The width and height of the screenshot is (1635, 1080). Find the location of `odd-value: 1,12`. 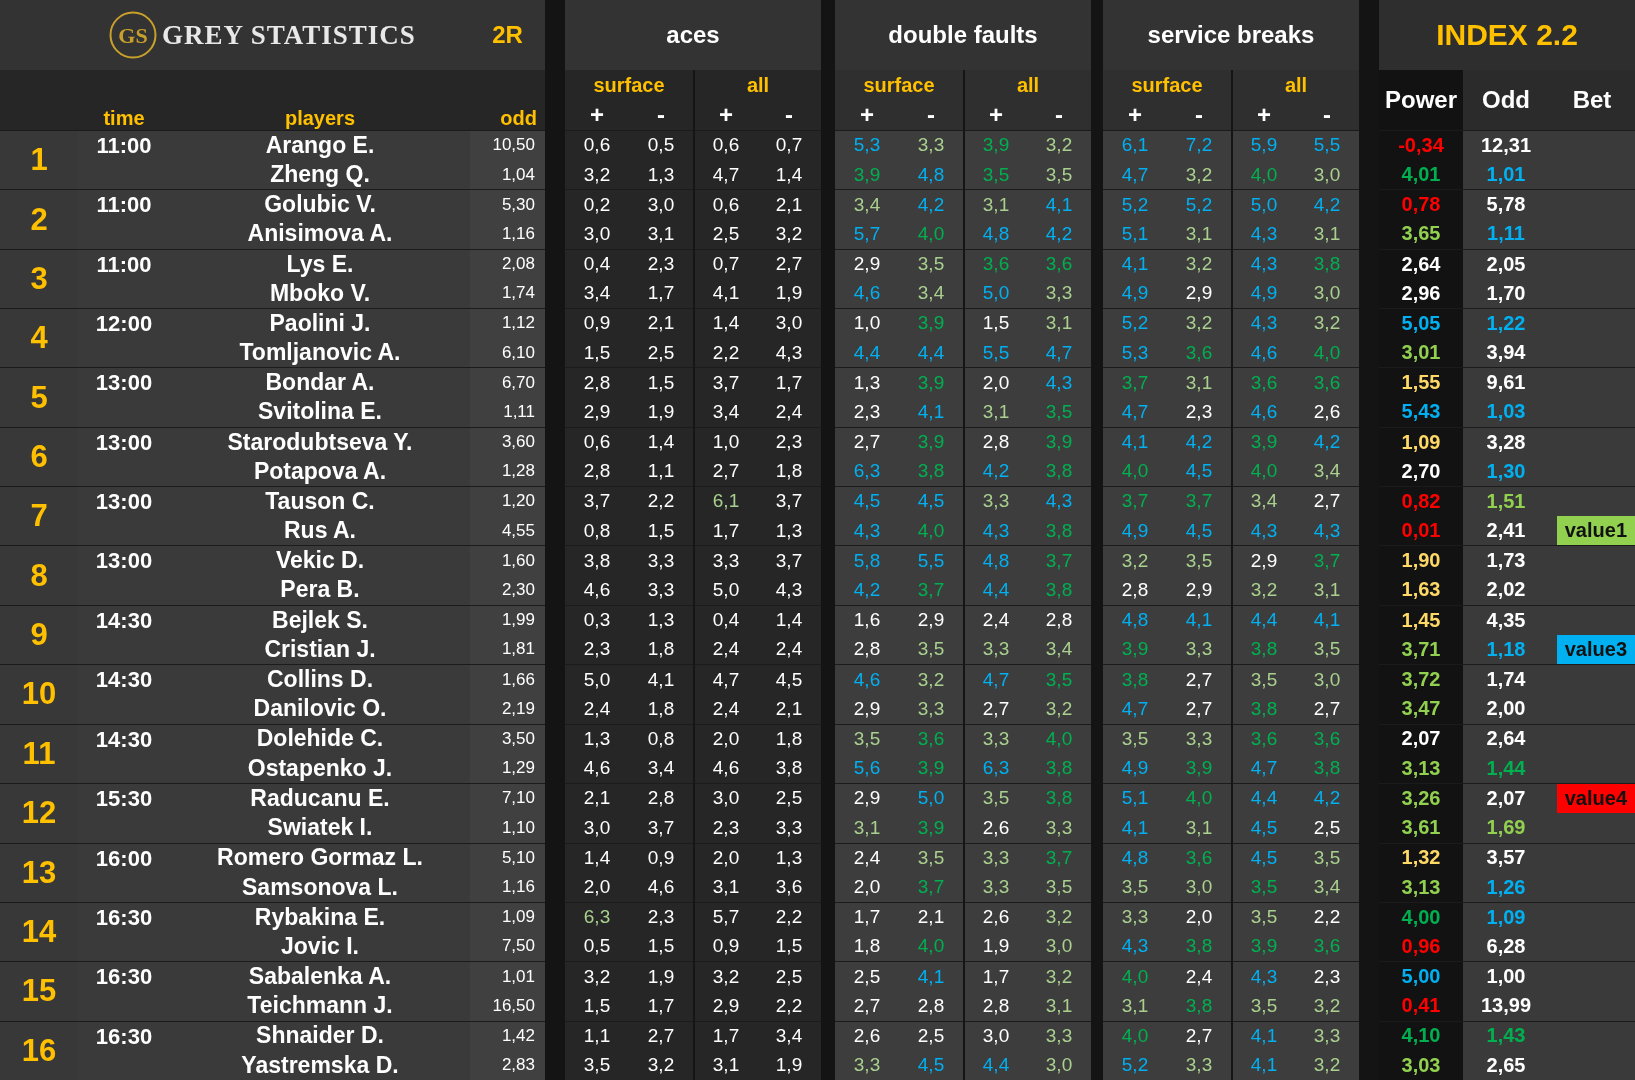

odd-value: 1,12 is located at coordinates (507, 323).